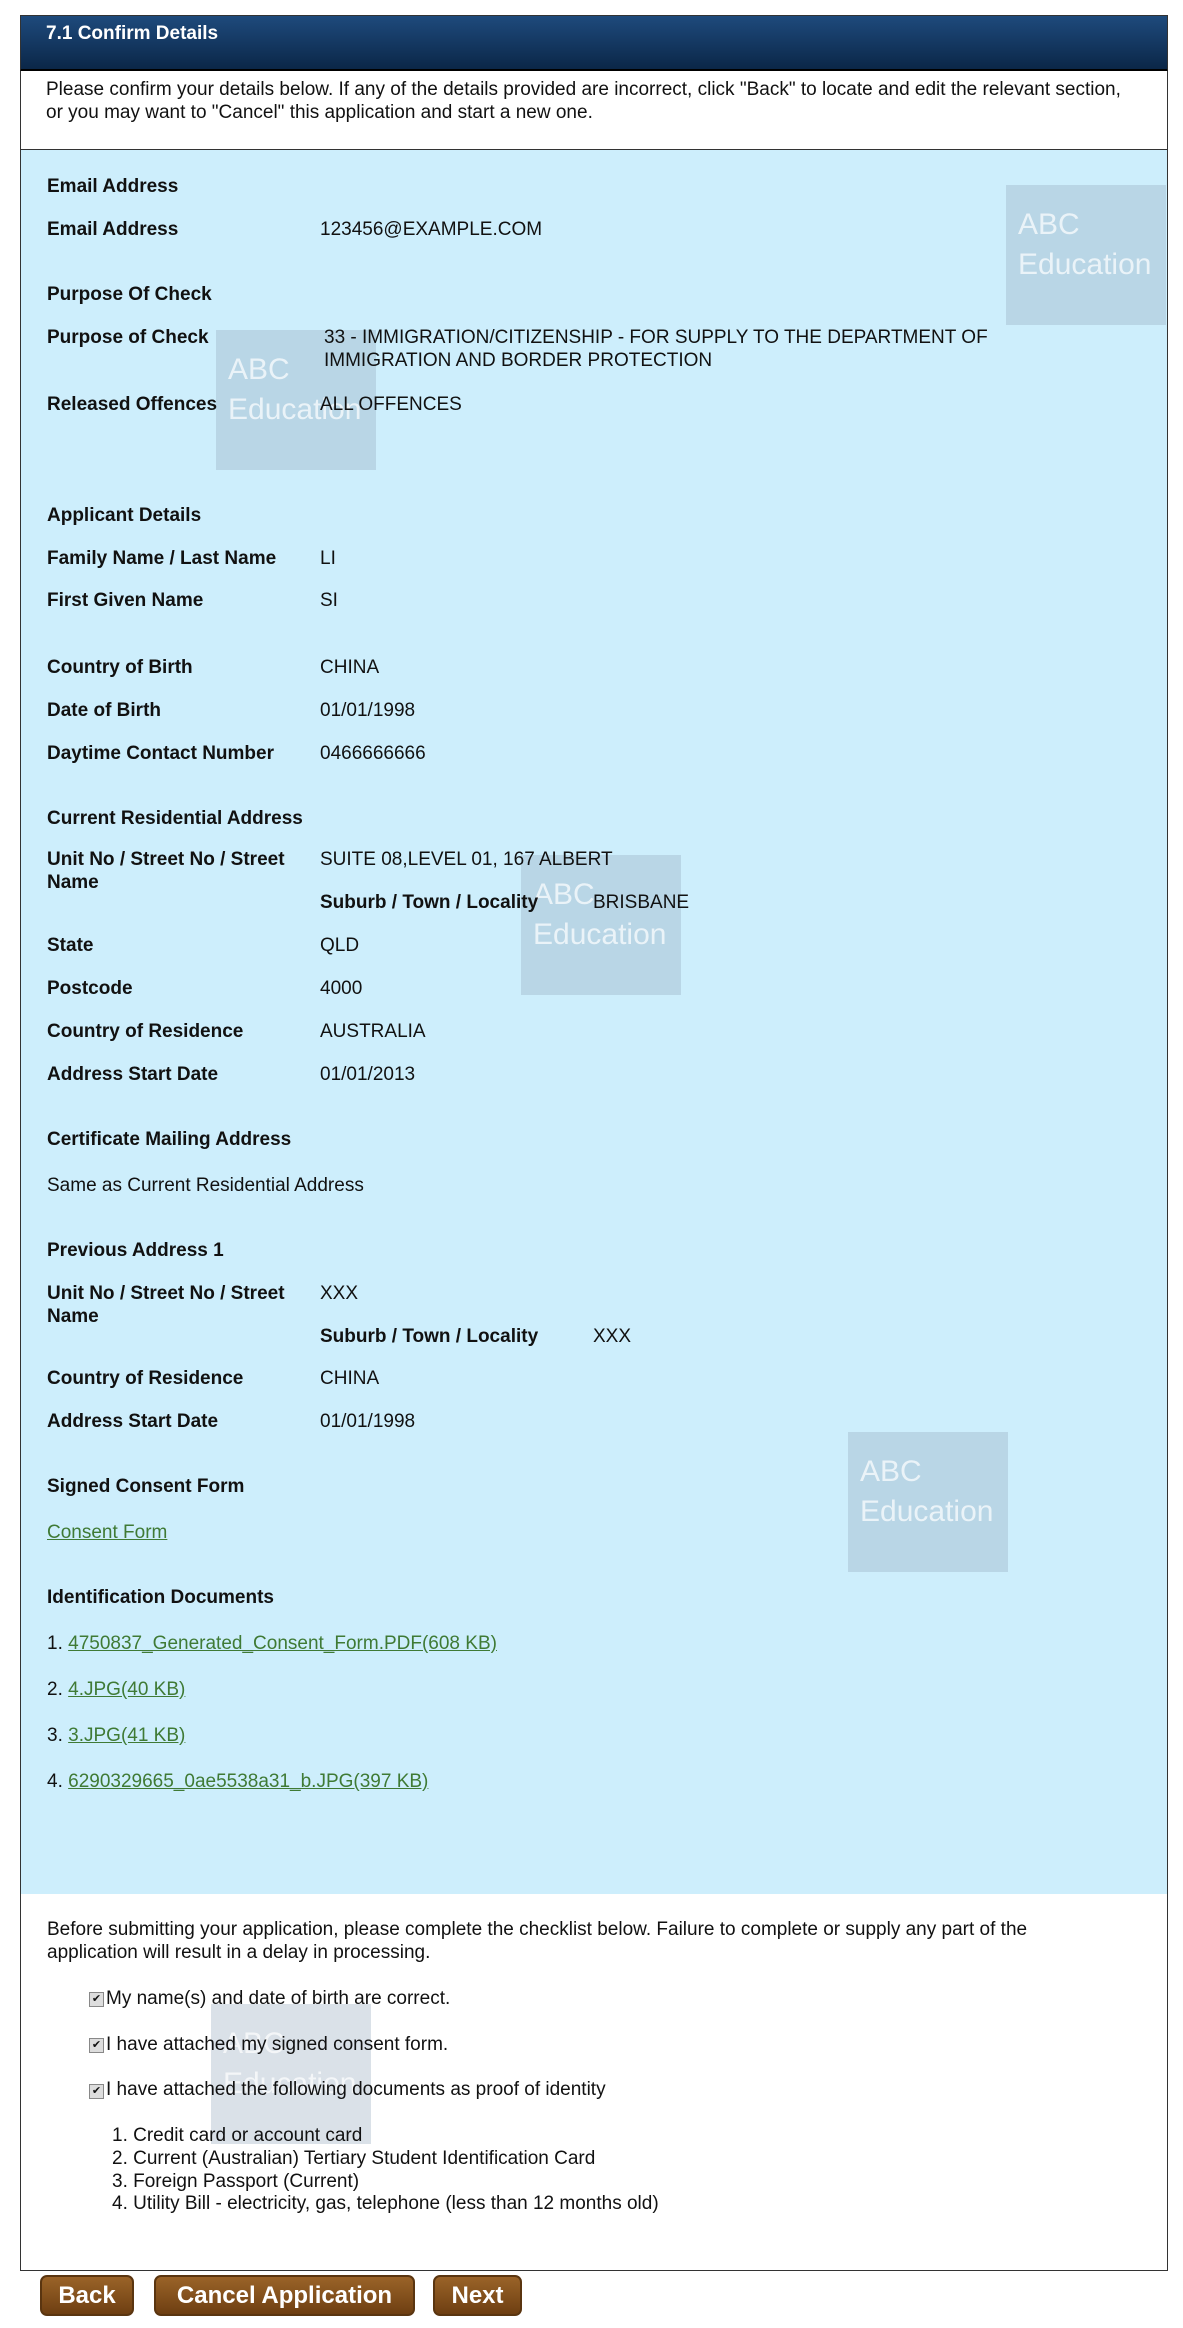 Image resolution: width=1183 pixels, height=2328 pixels. What do you see at coordinates (133, 1074) in the screenshot?
I see `address-start-label: Address Start Date` at bounding box center [133, 1074].